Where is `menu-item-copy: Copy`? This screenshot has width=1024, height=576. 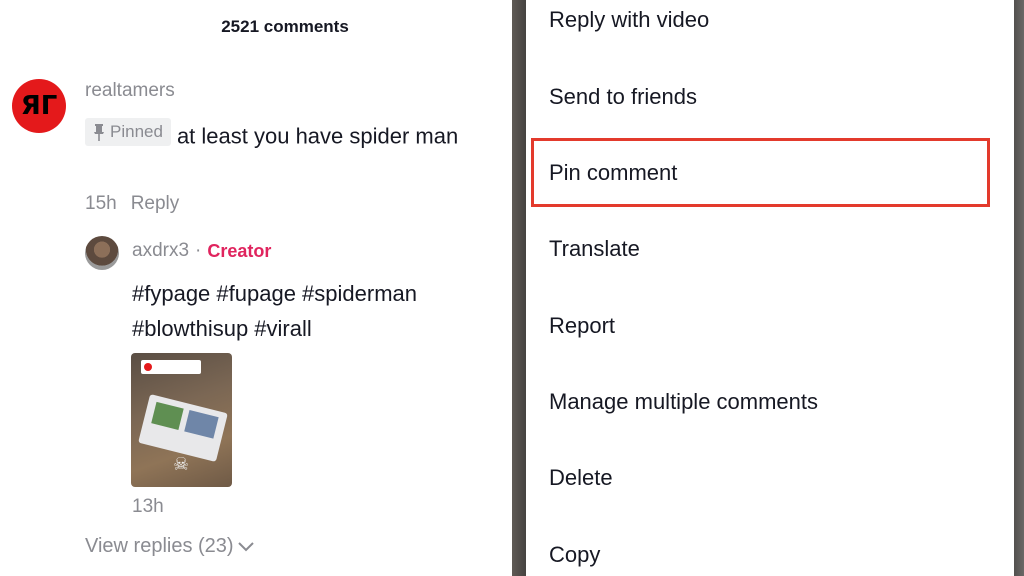 menu-item-copy: Copy is located at coordinates (574, 555).